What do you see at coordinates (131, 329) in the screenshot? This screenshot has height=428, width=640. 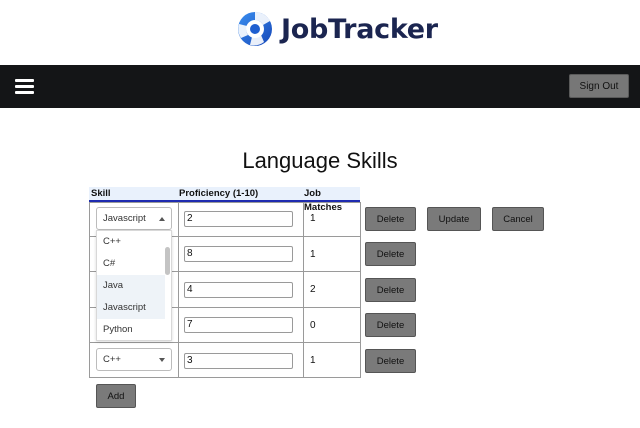 I see `dropdown-option: Python` at bounding box center [131, 329].